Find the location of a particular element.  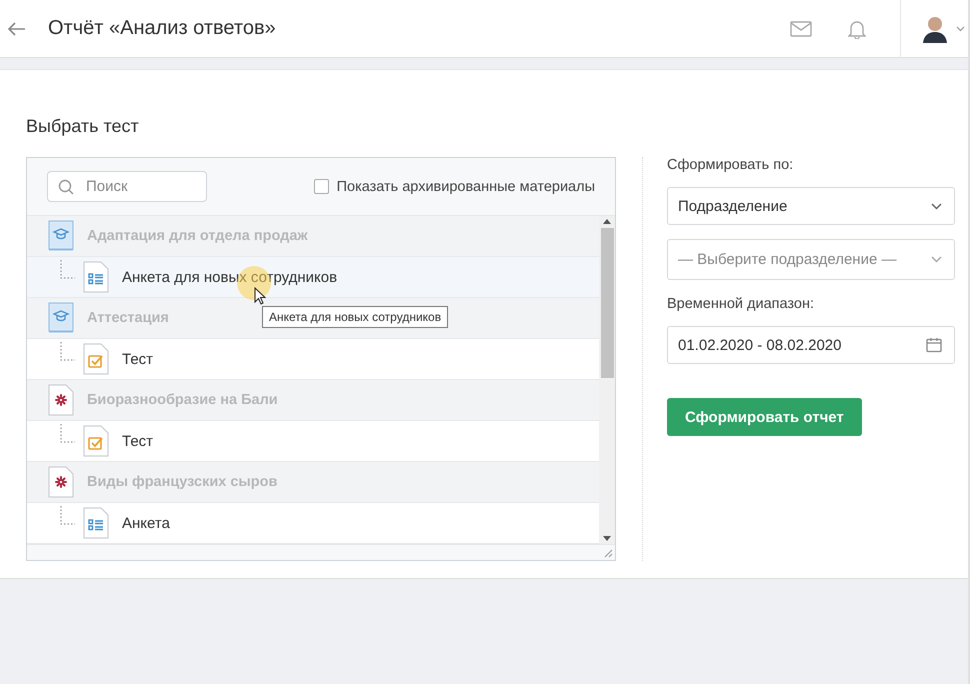

group-label: Аттестация is located at coordinates (128, 318).